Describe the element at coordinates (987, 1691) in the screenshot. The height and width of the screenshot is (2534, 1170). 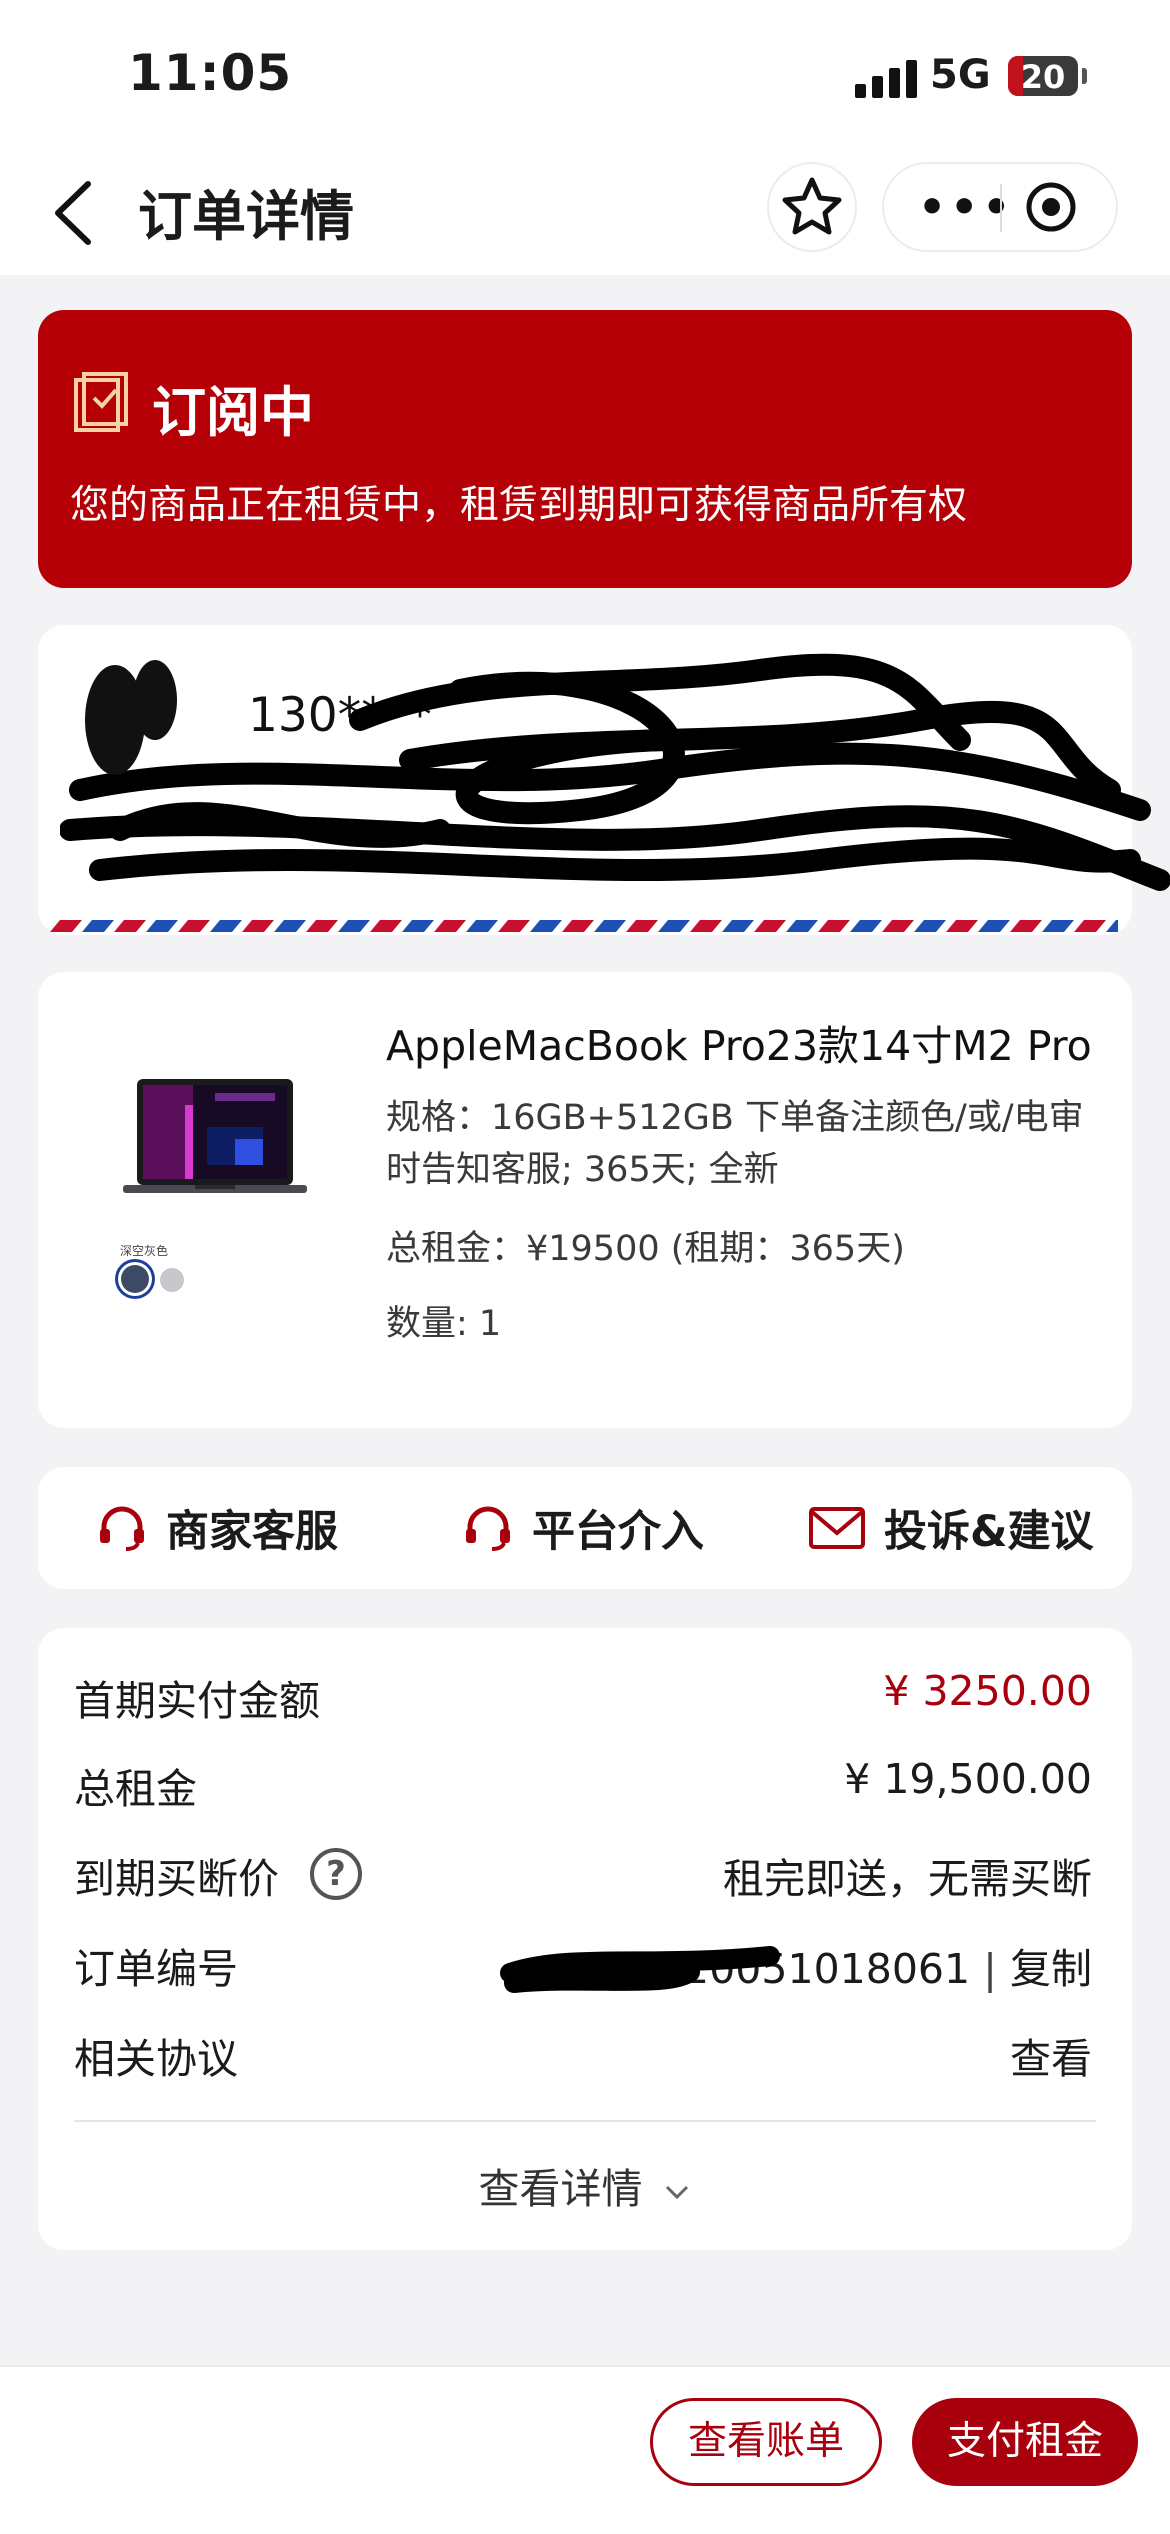
I see `first-payment-value: ¥ 3250.00` at that location.